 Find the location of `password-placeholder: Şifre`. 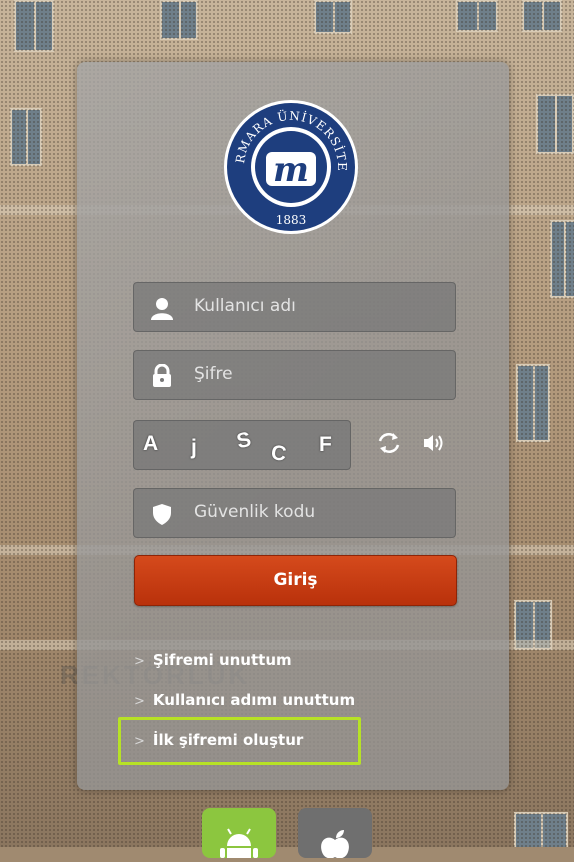

password-placeholder: Şifre is located at coordinates (213, 374).